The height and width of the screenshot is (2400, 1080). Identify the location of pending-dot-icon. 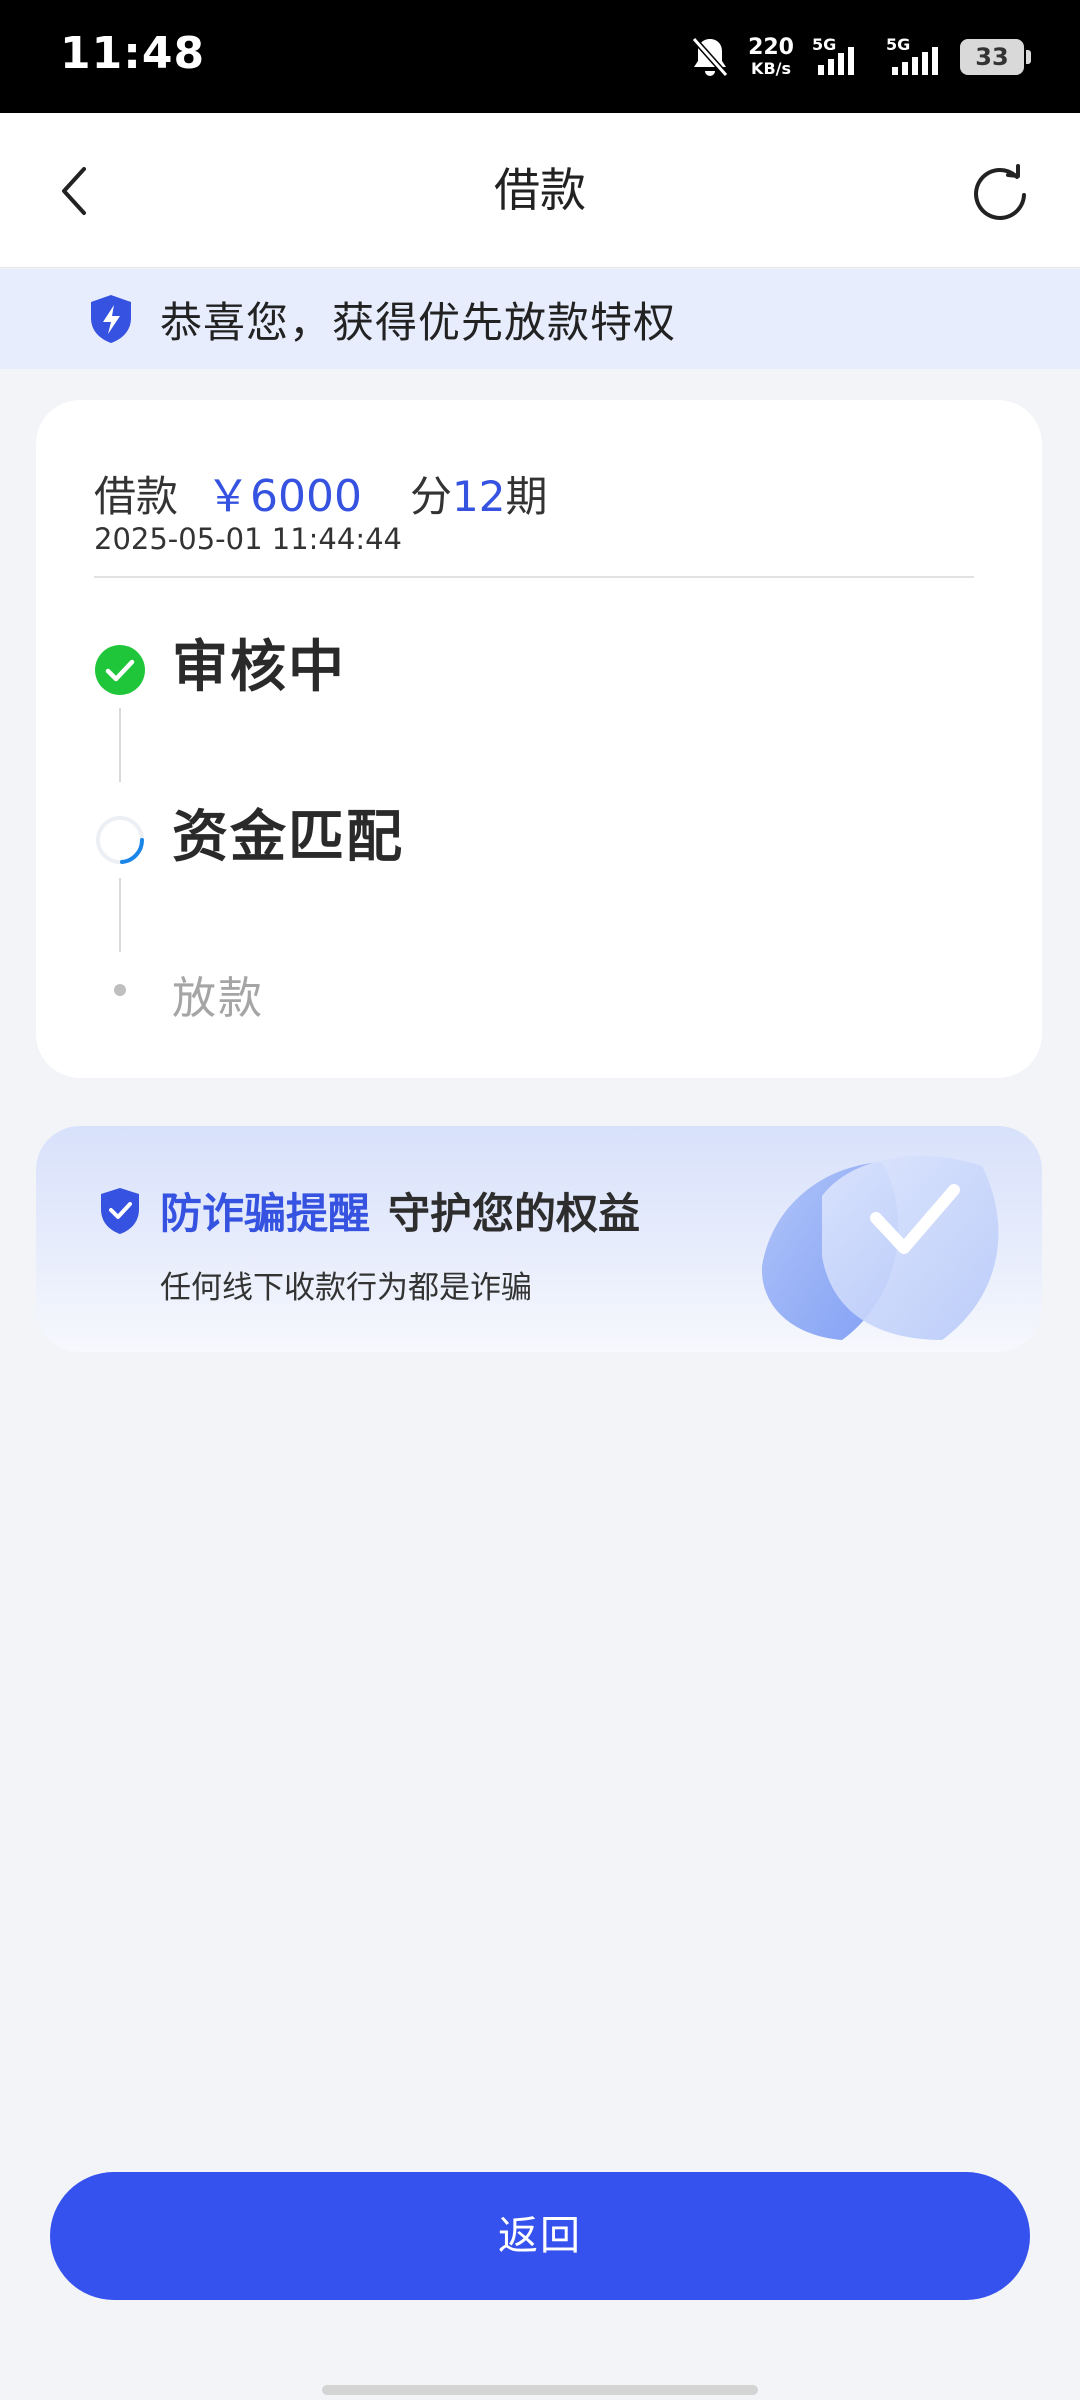
(120, 990).